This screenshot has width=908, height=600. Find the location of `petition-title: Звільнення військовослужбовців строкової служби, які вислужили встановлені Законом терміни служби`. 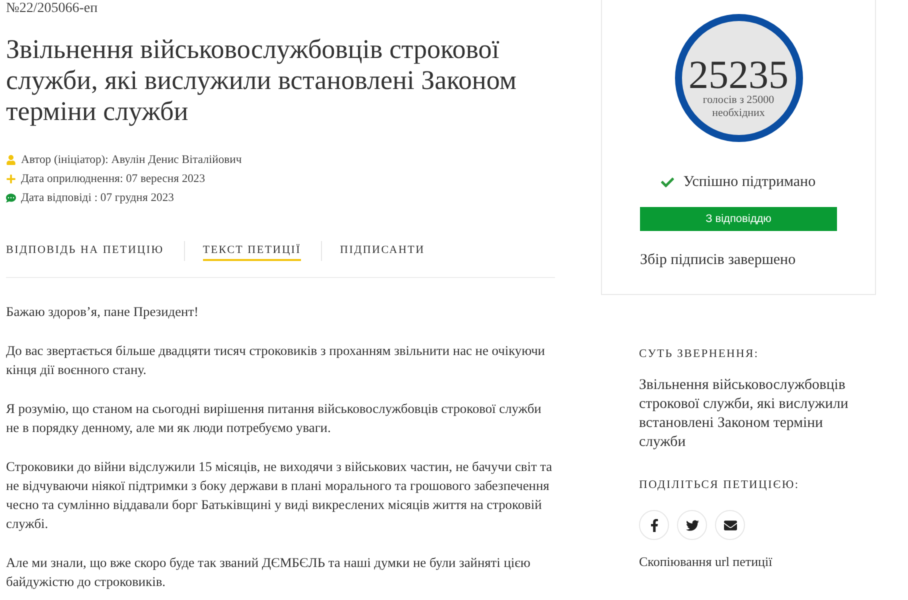

petition-title: Звільнення військовослужбовців строкової служби, які вислужили встановлені Законом терміни служби is located at coordinates (262, 80).